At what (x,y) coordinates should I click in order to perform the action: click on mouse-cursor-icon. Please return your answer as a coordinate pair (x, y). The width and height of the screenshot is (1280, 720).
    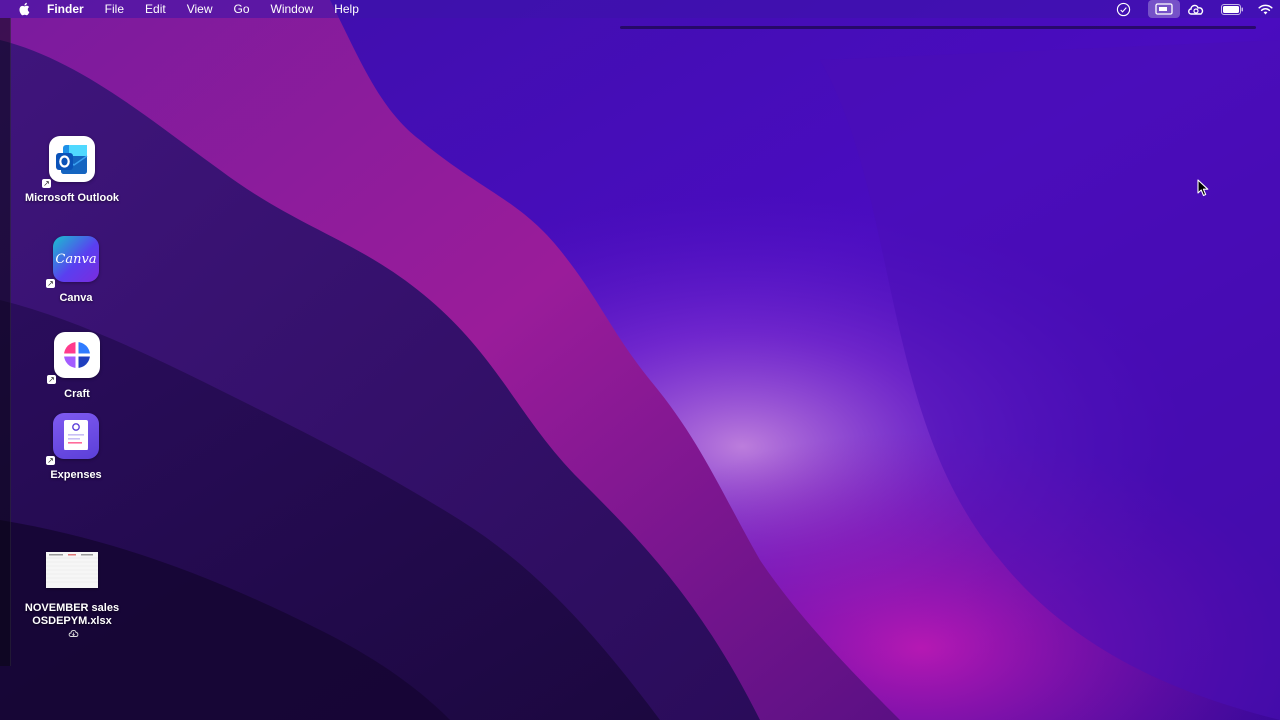
    Looking at the image, I should click on (1203, 188).